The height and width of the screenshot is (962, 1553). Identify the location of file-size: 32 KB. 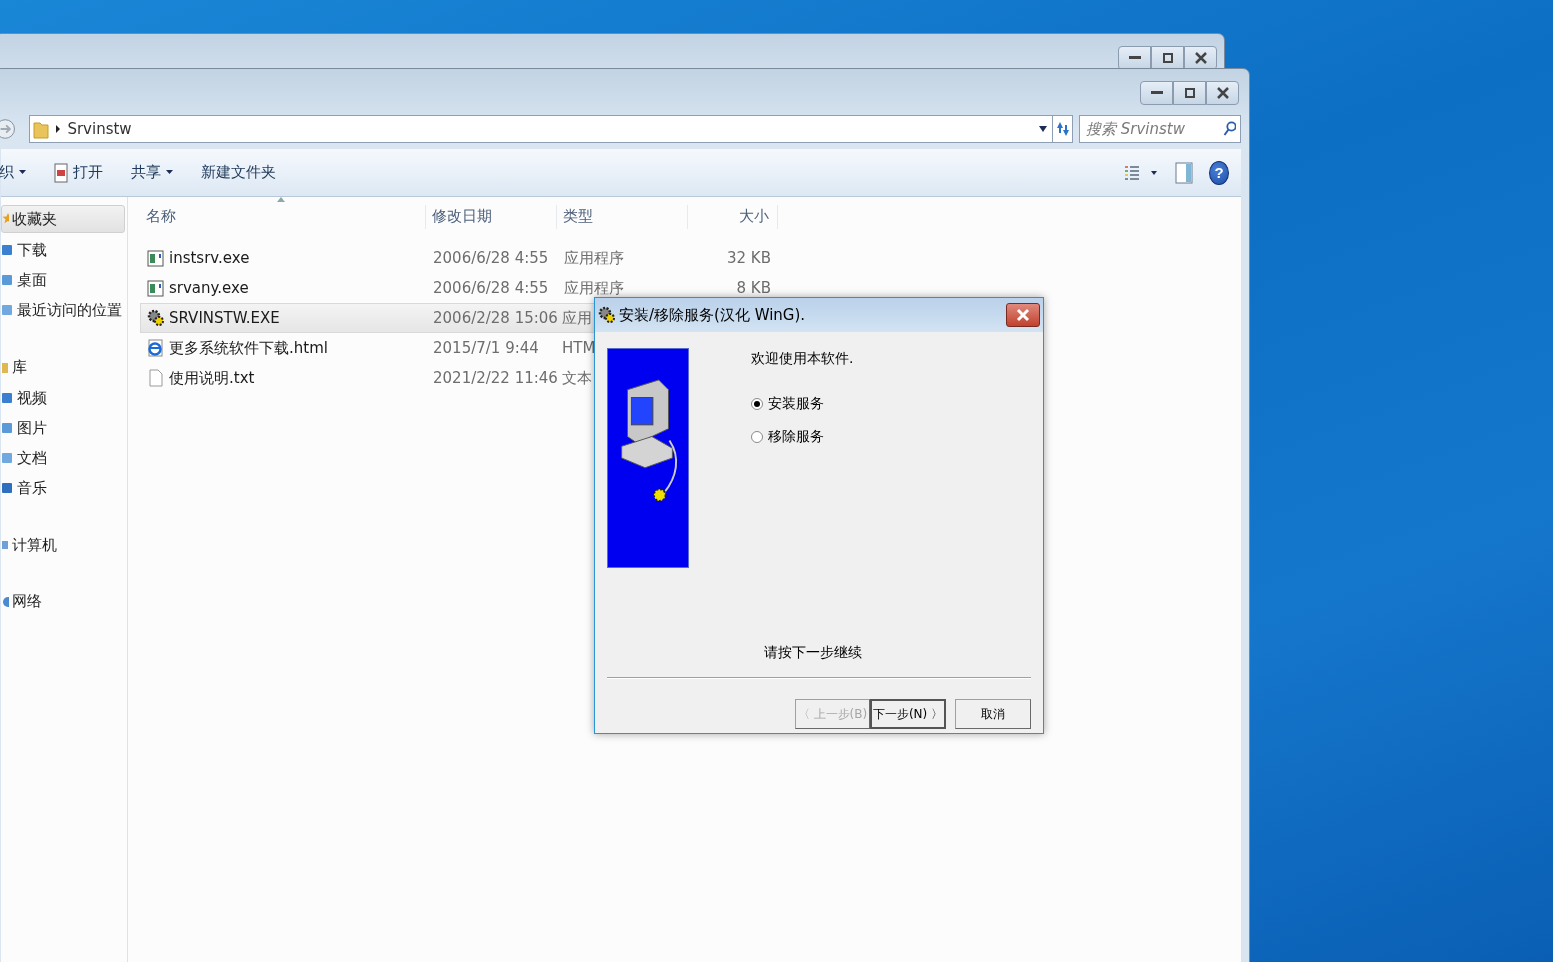
(749, 257).